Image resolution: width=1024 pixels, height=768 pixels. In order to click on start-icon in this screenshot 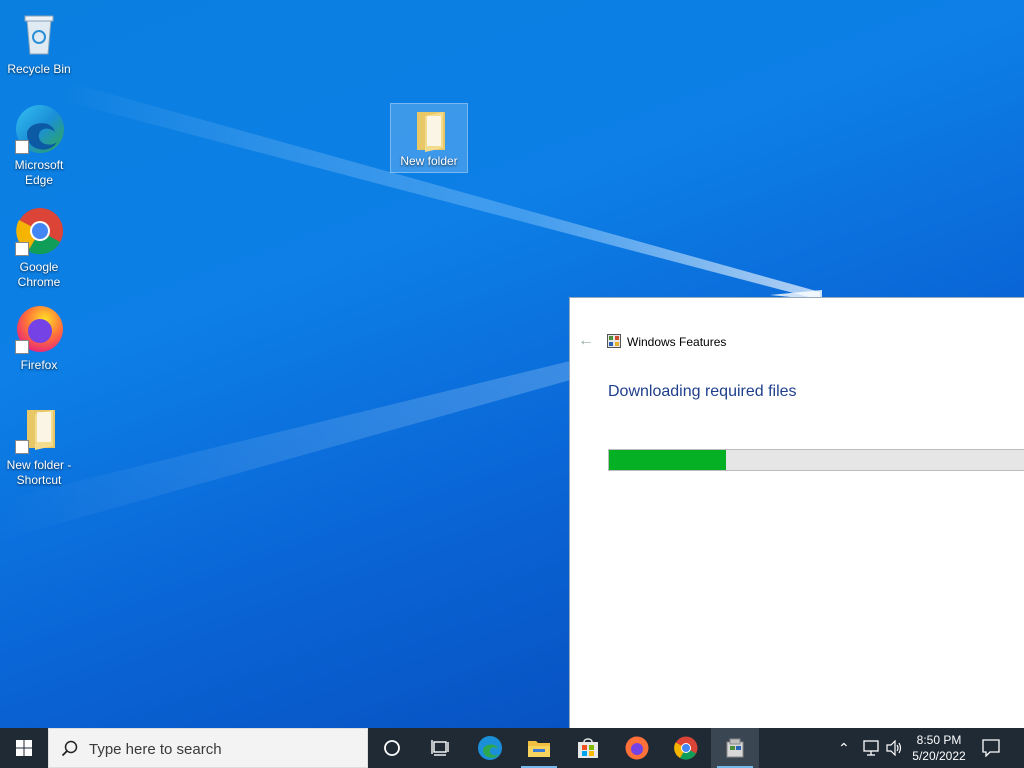, I will do `click(24, 748)`.